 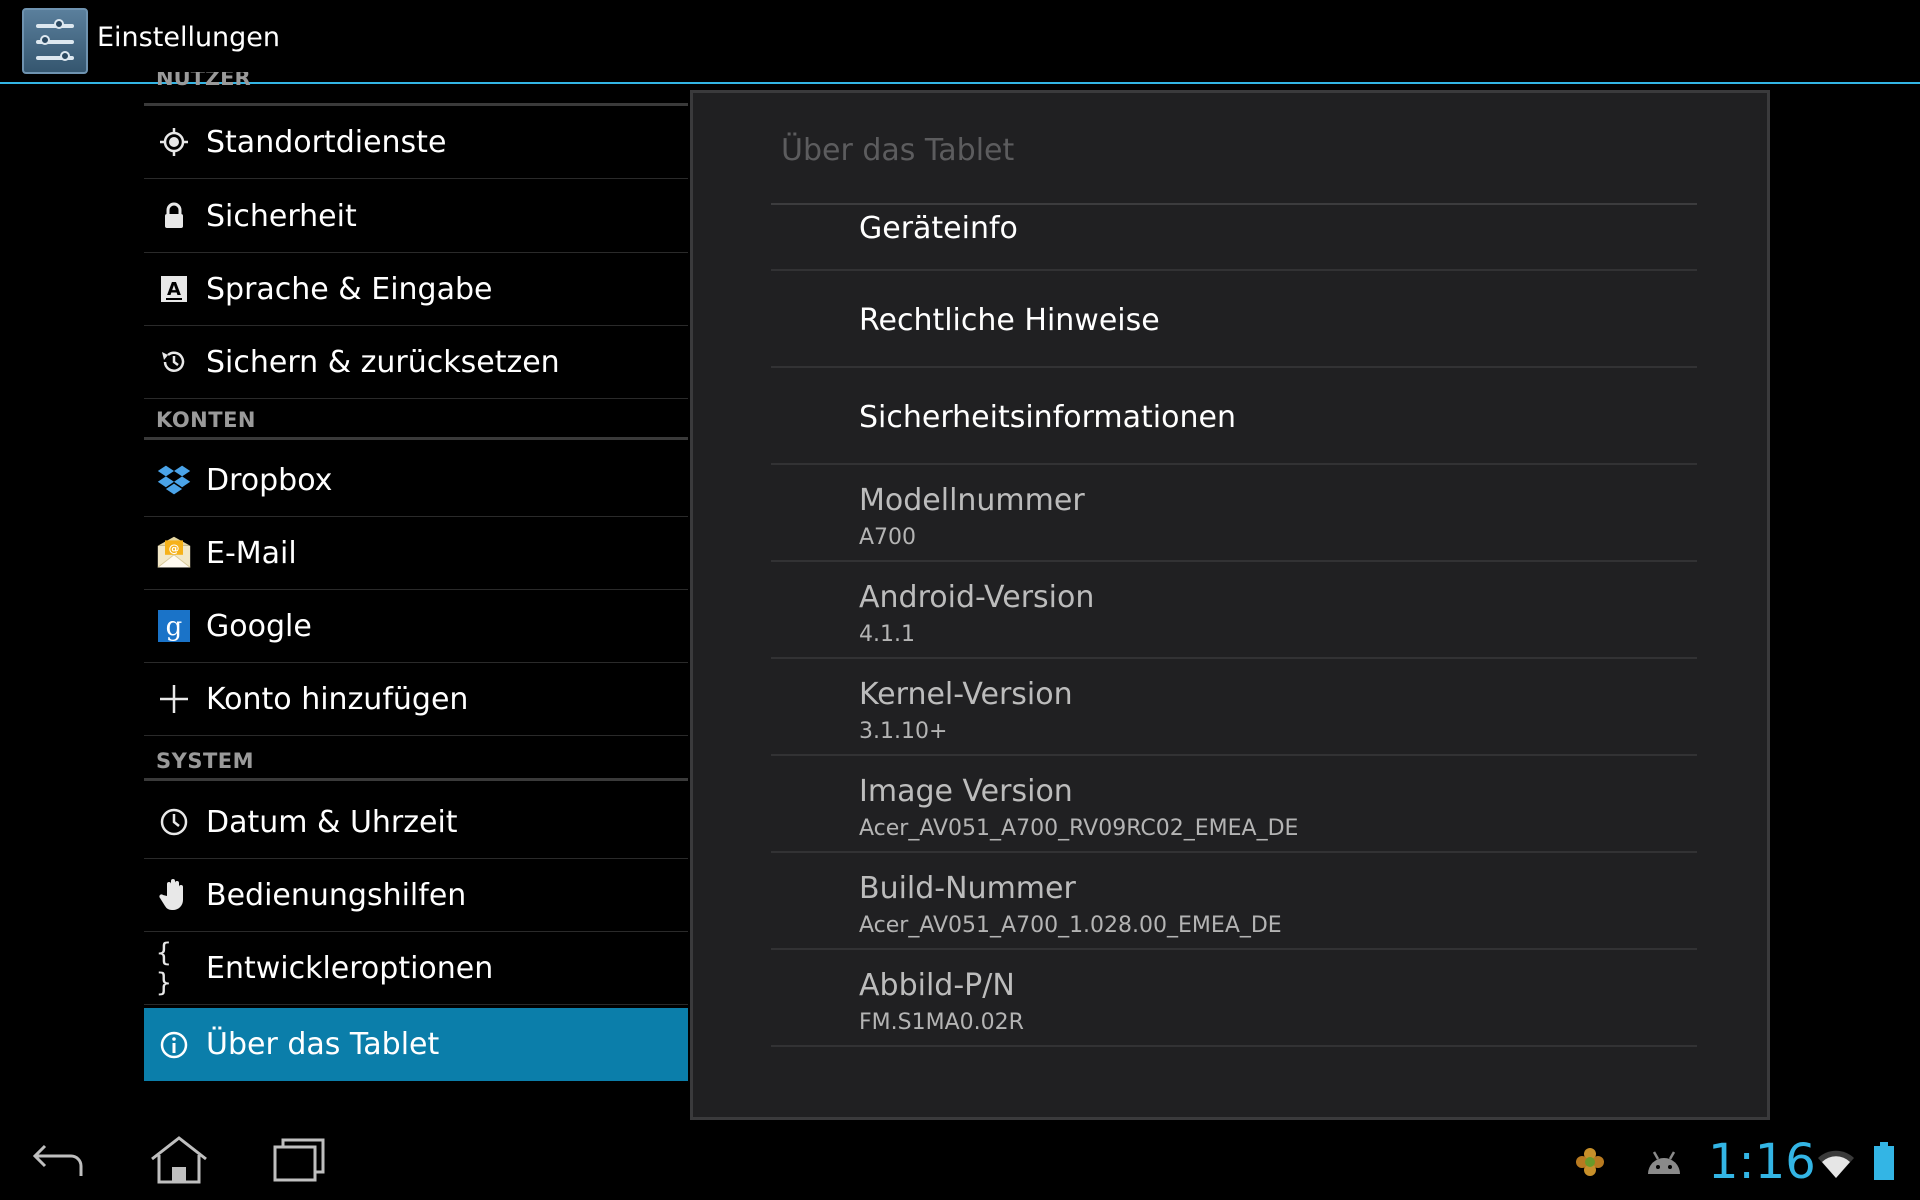 What do you see at coordinates (332, 822) in the screenshot?
I see `settings-item-label: Datum & Uhrzeit` at bounding box center [332, 822].